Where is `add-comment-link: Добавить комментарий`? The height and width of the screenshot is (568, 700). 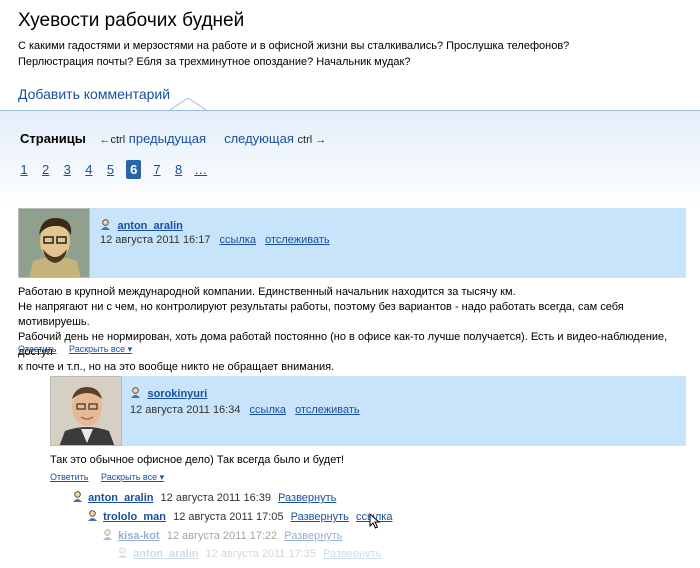 add-comment-link: Добавить комментарий is located at coordinates (94, 94).